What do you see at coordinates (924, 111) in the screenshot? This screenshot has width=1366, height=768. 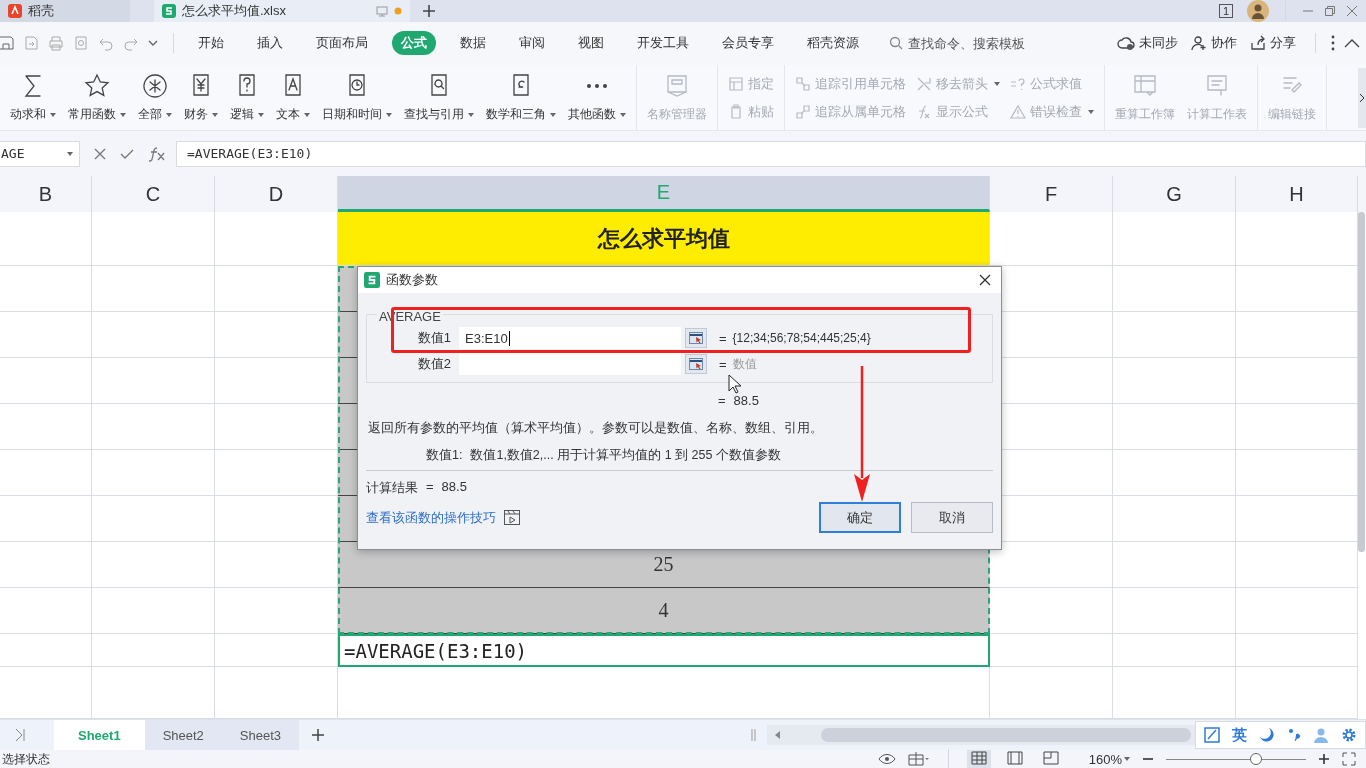 I see `show-icon` at bounding box center [924, 111].